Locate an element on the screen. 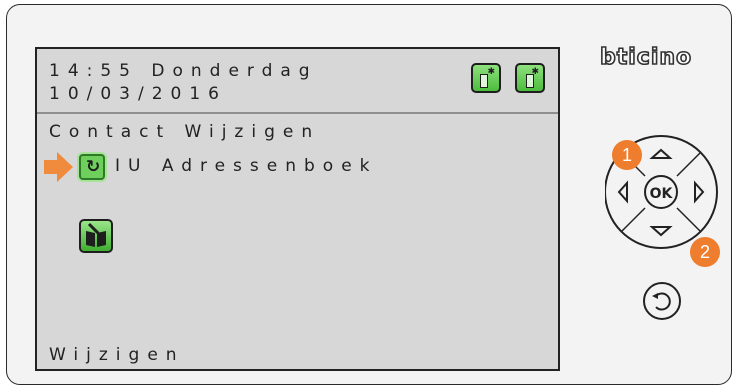 This screenshot has height=389, width=738. status-time-day: 14:55 Donderdag is located at coordinates (183, 71).